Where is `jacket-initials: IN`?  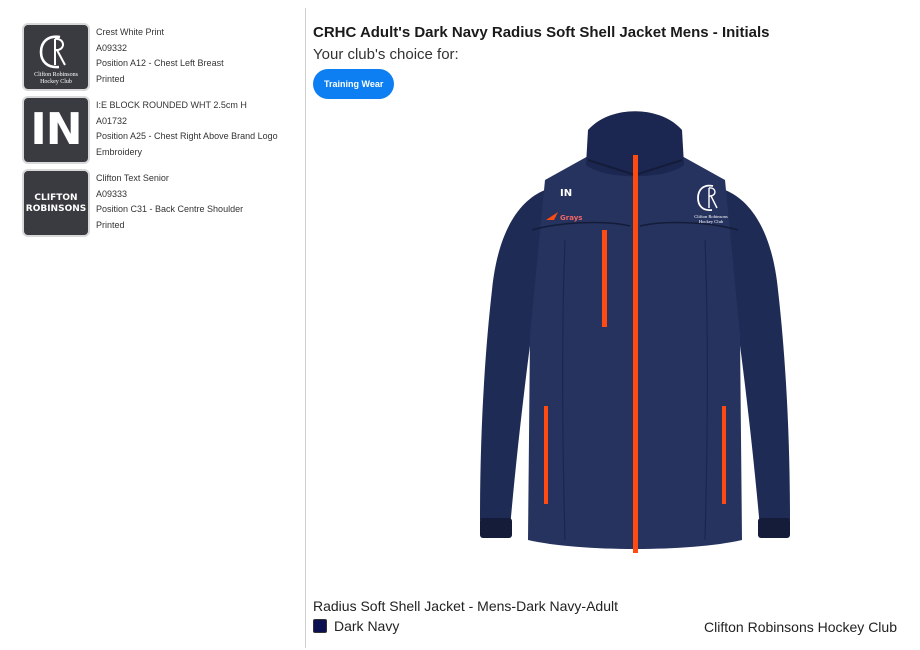
jacket-initials: IN is located at coordinates (566, 193).